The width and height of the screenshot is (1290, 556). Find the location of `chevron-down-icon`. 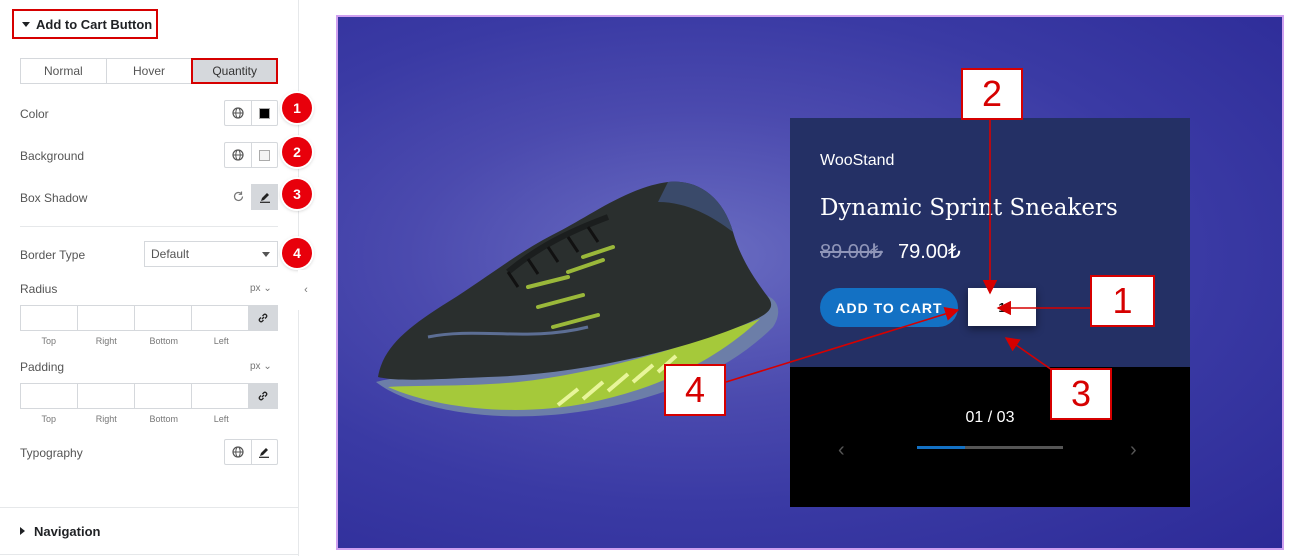

chevron-down-icon is located at coordinates (266, 254).